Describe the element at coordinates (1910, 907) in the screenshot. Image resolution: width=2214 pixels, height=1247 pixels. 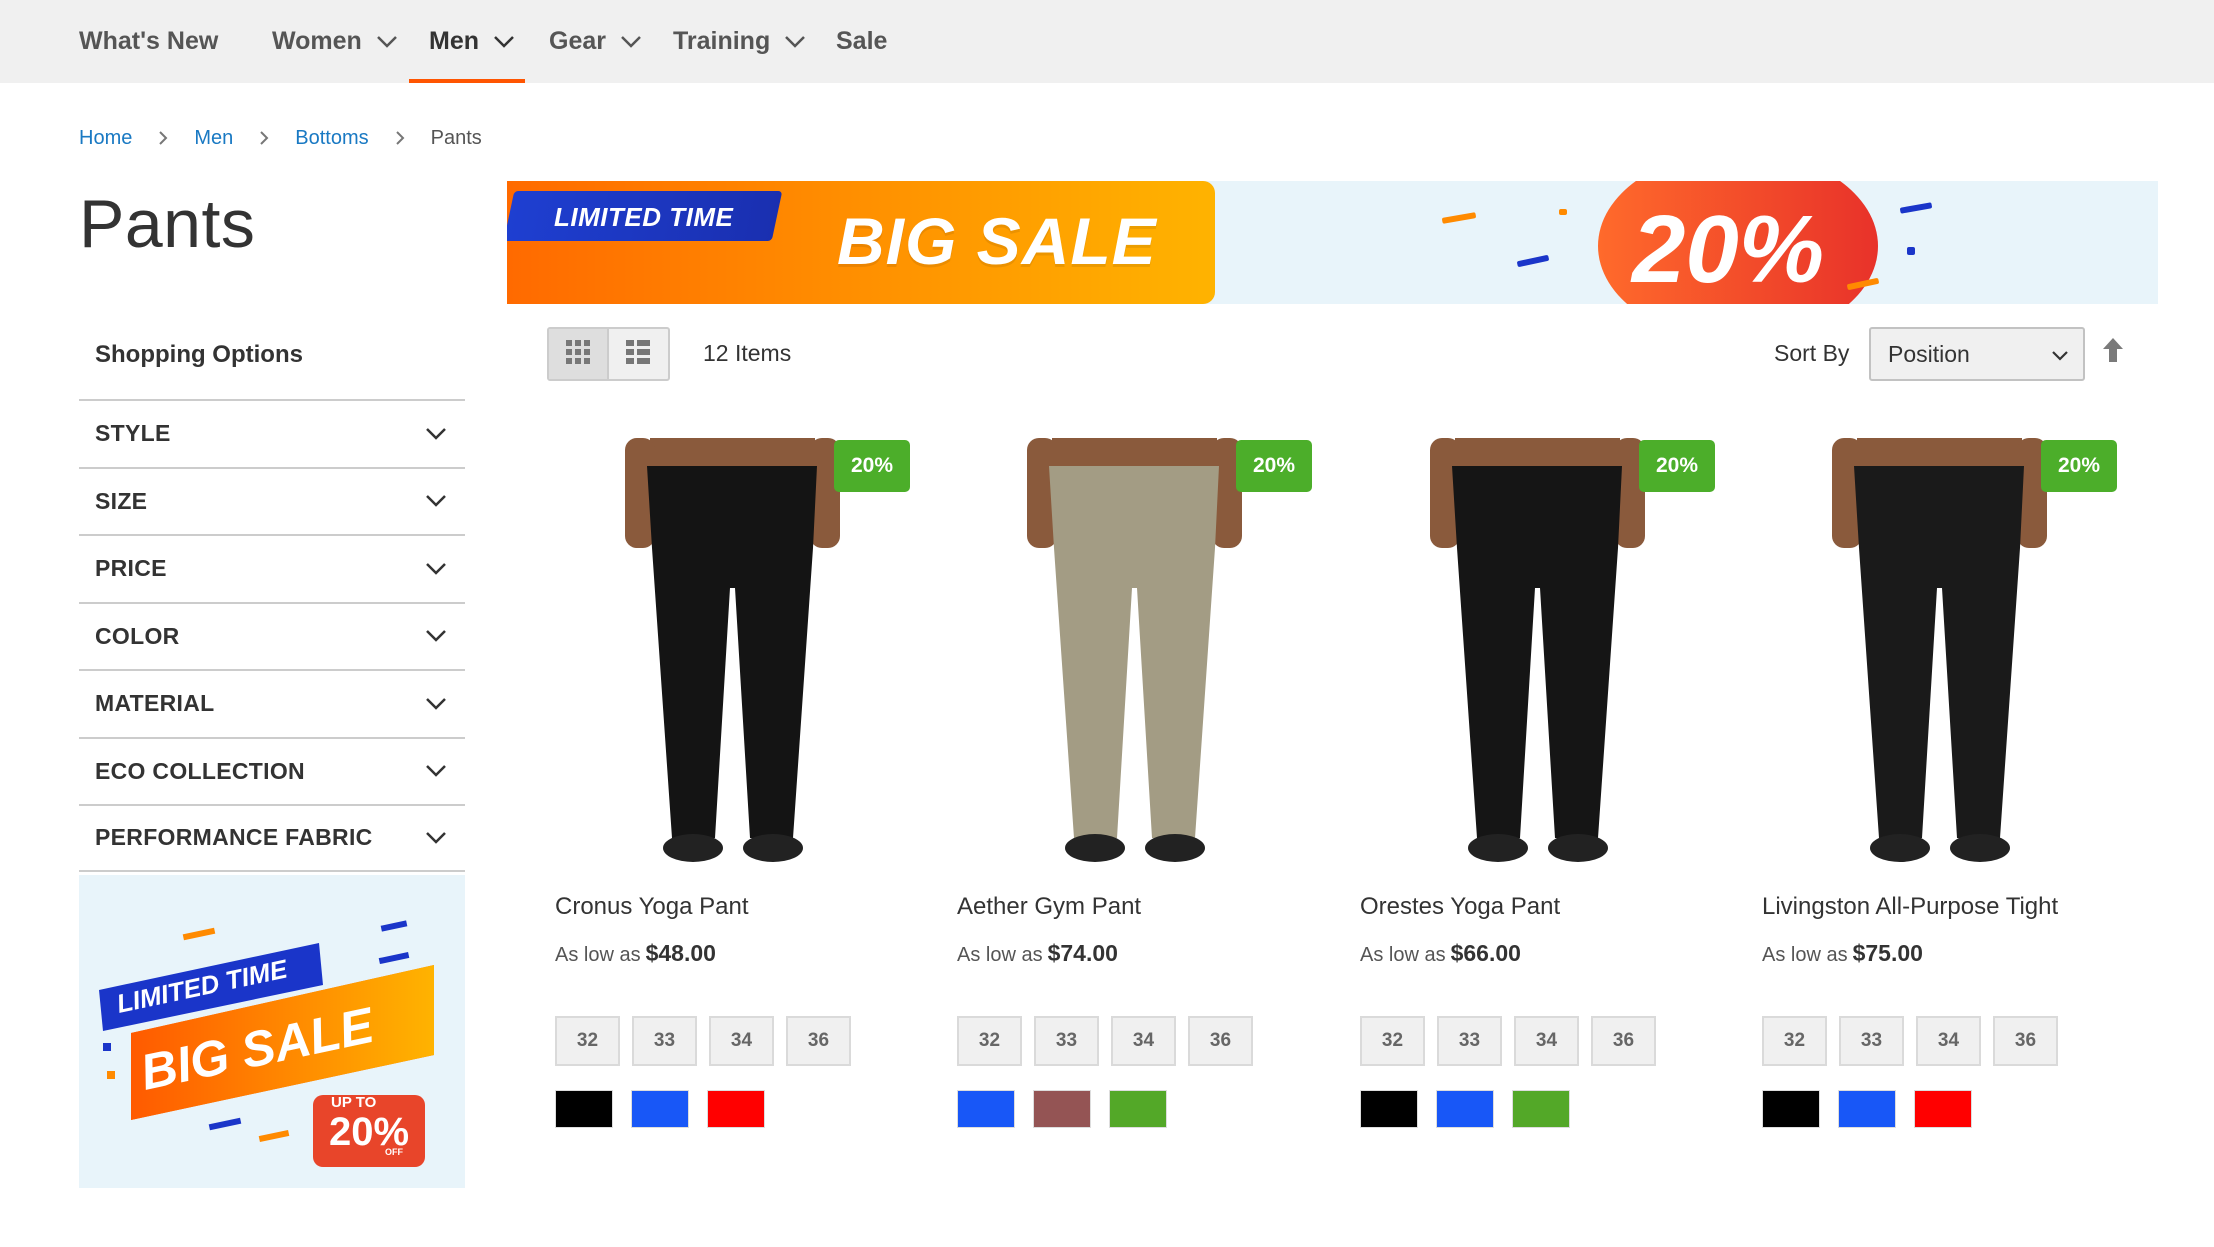
I see `product-name-link: Livingston All-Purpose Tight` at that location.